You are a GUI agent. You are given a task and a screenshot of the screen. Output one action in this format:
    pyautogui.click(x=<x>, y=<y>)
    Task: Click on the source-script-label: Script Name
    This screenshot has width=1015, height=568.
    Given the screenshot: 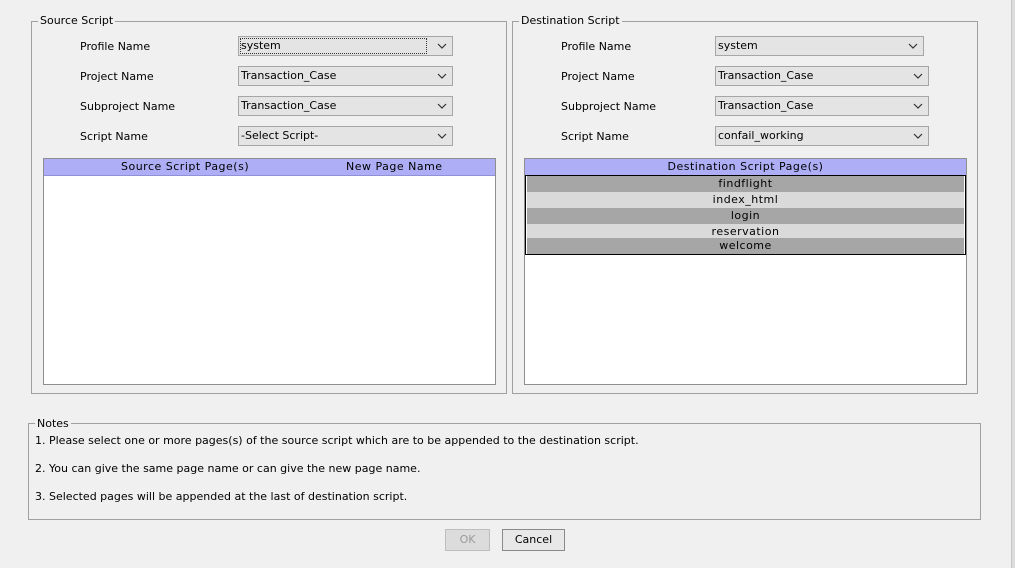 What is the action you would take?
    pyautogui.click(x=114, y=136)
    